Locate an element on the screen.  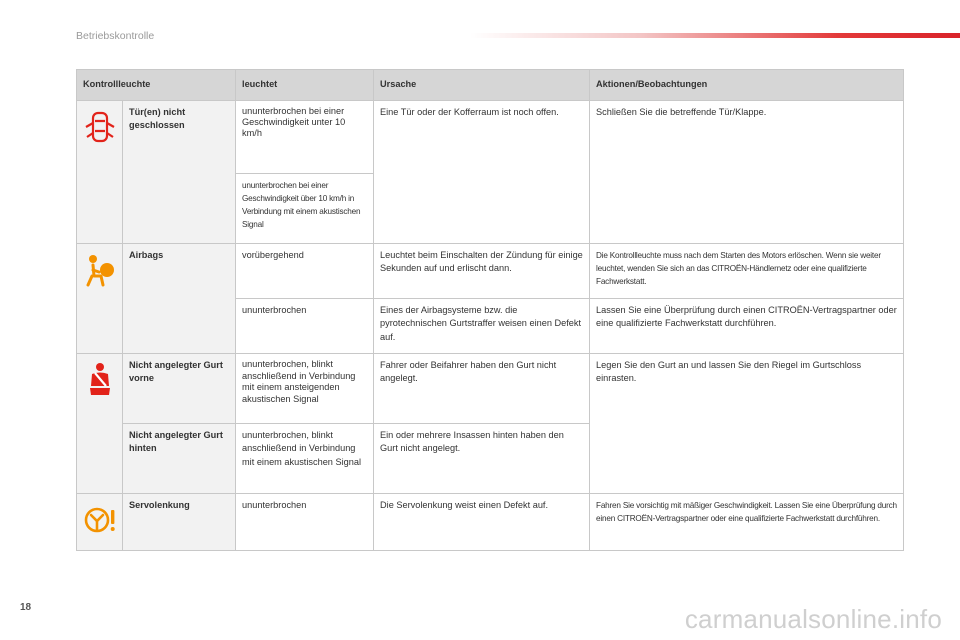
cause-steering: Die Servolenkung weist einen Defekt auf. is located at coordinates (482, 522).